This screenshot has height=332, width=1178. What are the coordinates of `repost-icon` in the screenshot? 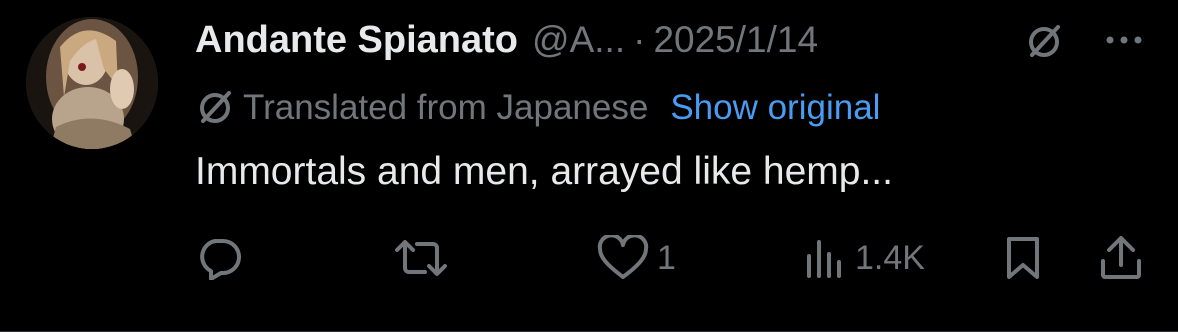 It's located at (421, 258).